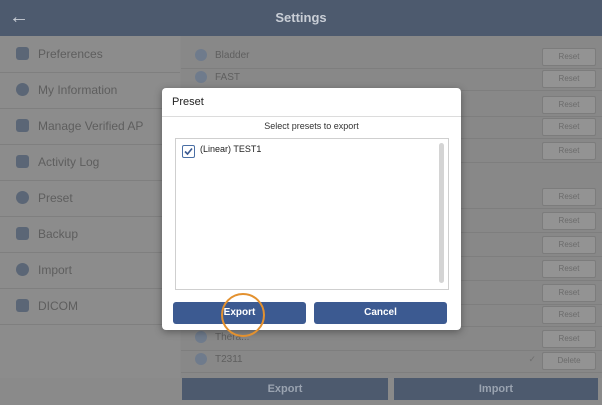 Image resolution: width=602 pixels, height=405 pixels. Describe the element at coordinates (188, 102) in the screenshot. I see `dialog-title: Preset` at that location.